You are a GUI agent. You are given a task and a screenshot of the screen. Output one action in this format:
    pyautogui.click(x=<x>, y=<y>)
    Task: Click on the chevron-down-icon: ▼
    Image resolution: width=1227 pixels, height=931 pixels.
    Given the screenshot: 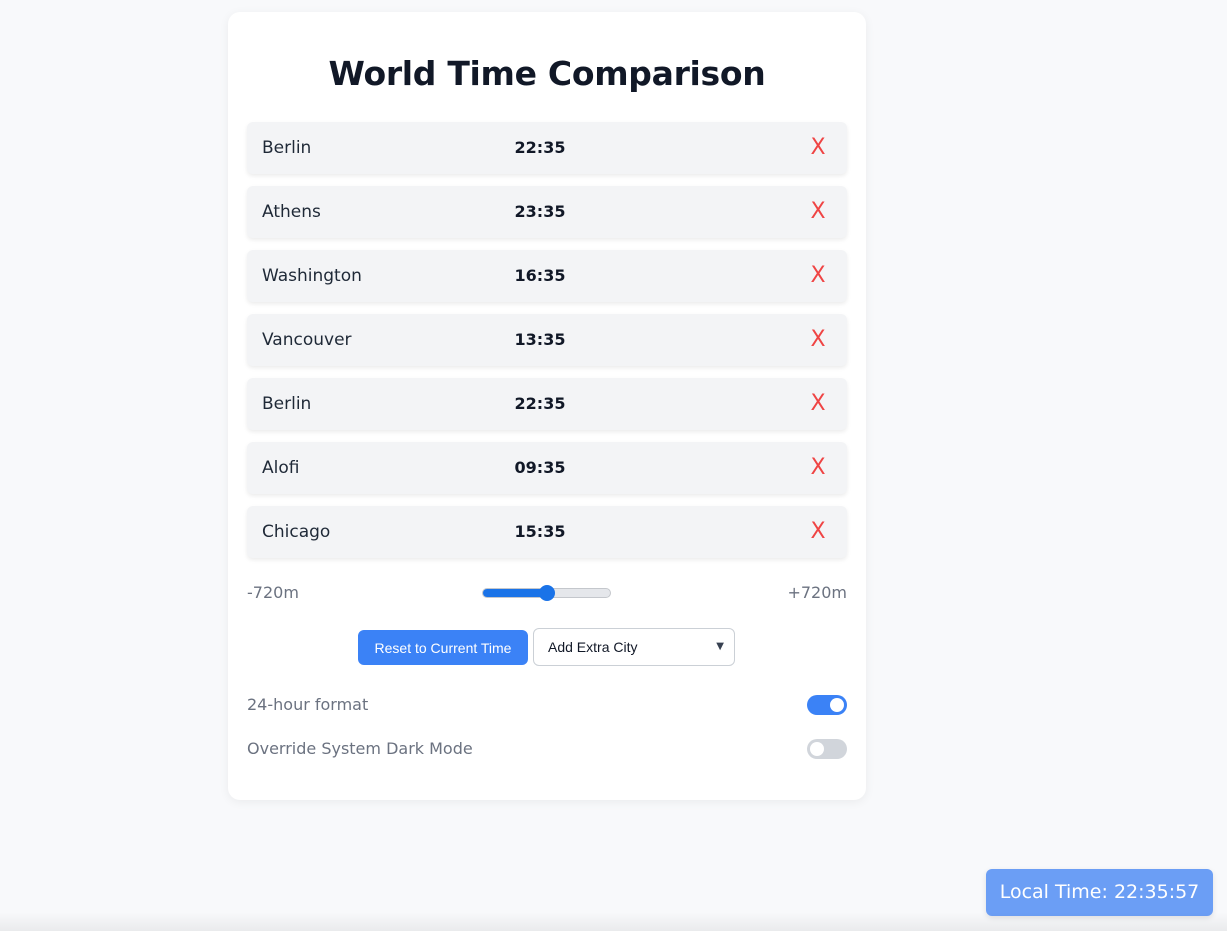 What is the action you would take?
    pyautogui.click(x=720, y=646)
    